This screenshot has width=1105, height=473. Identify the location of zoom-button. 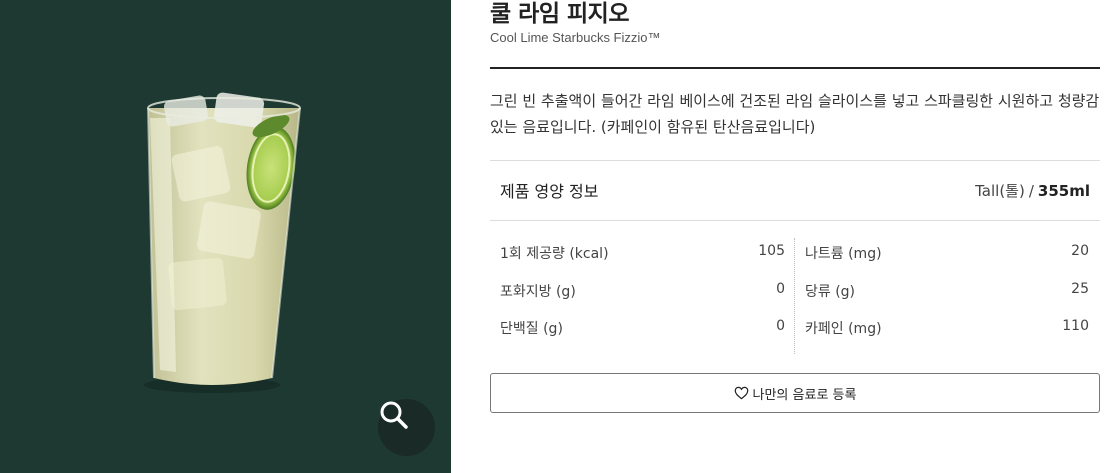
(406, 427).